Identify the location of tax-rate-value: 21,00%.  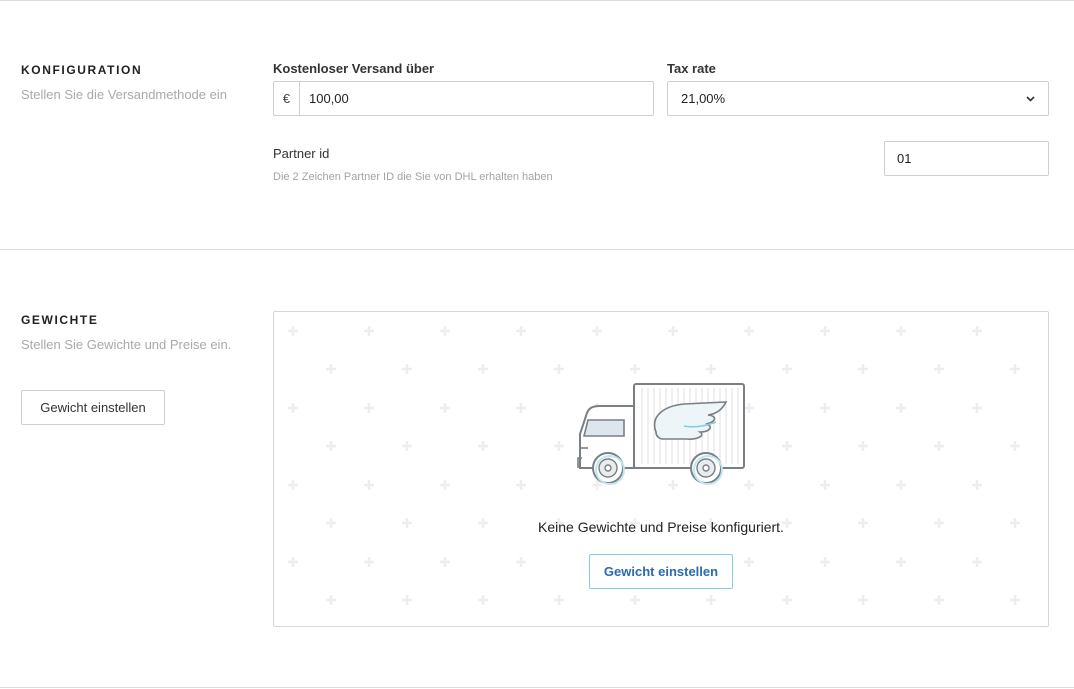
(703, 98).